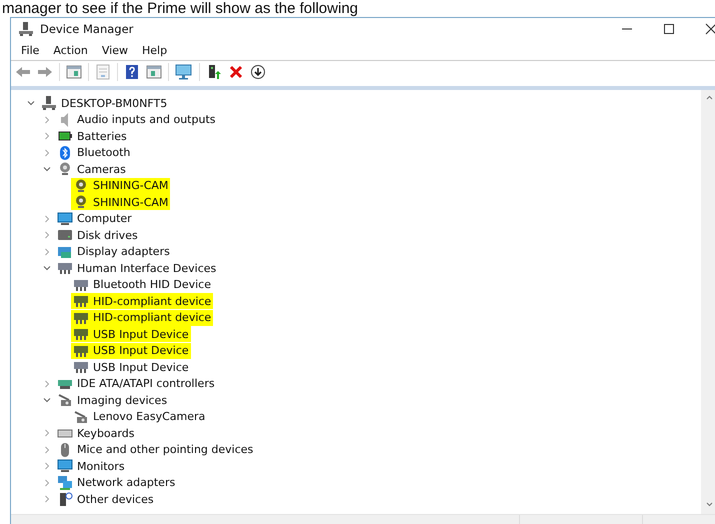 This screenshot has width=715, height=524. Describe the element at coordinates (258, 72) in the screenshot. I see `download-icon` at that location.